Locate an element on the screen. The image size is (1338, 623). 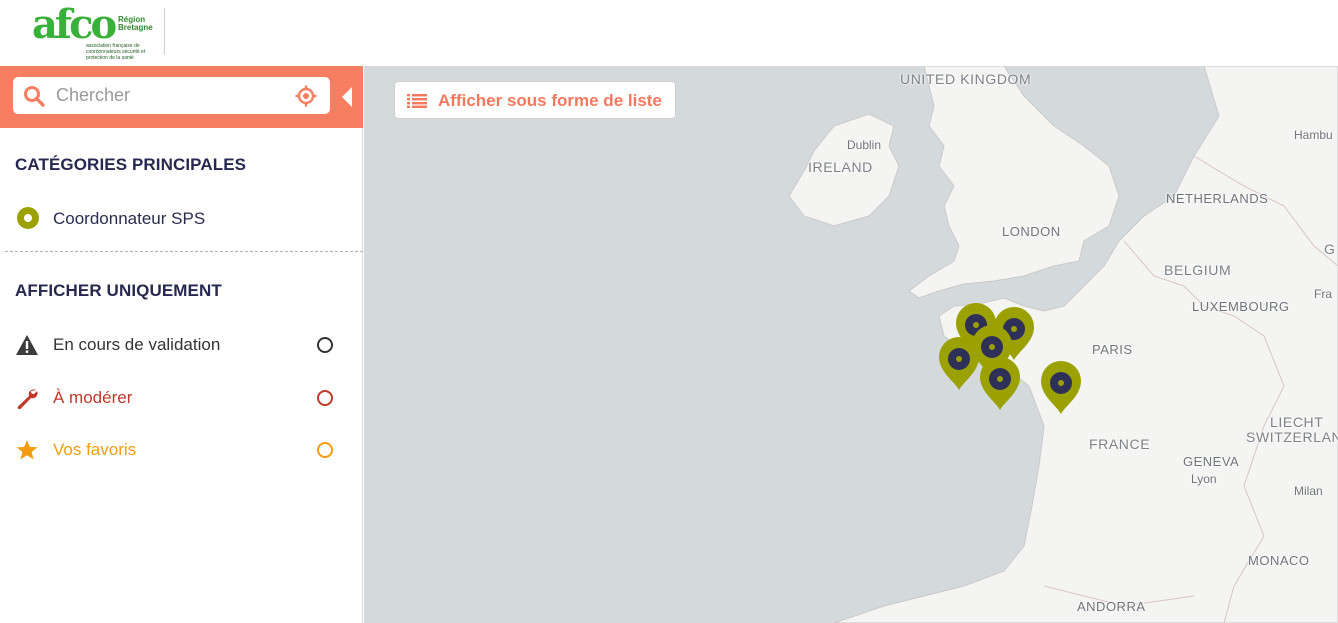
categories-title: CATÉGORIES PRINCIPALES is located at coordinates (131, 164).